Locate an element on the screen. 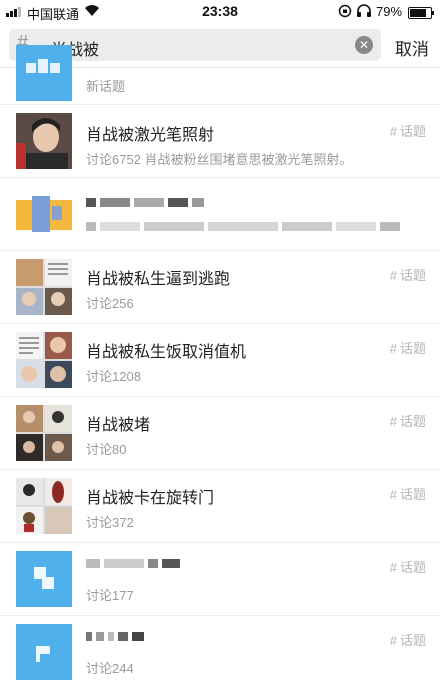 The height and width of the screenshot is (688, 440). blurred-subtitle is located at coordinates (243, 226).